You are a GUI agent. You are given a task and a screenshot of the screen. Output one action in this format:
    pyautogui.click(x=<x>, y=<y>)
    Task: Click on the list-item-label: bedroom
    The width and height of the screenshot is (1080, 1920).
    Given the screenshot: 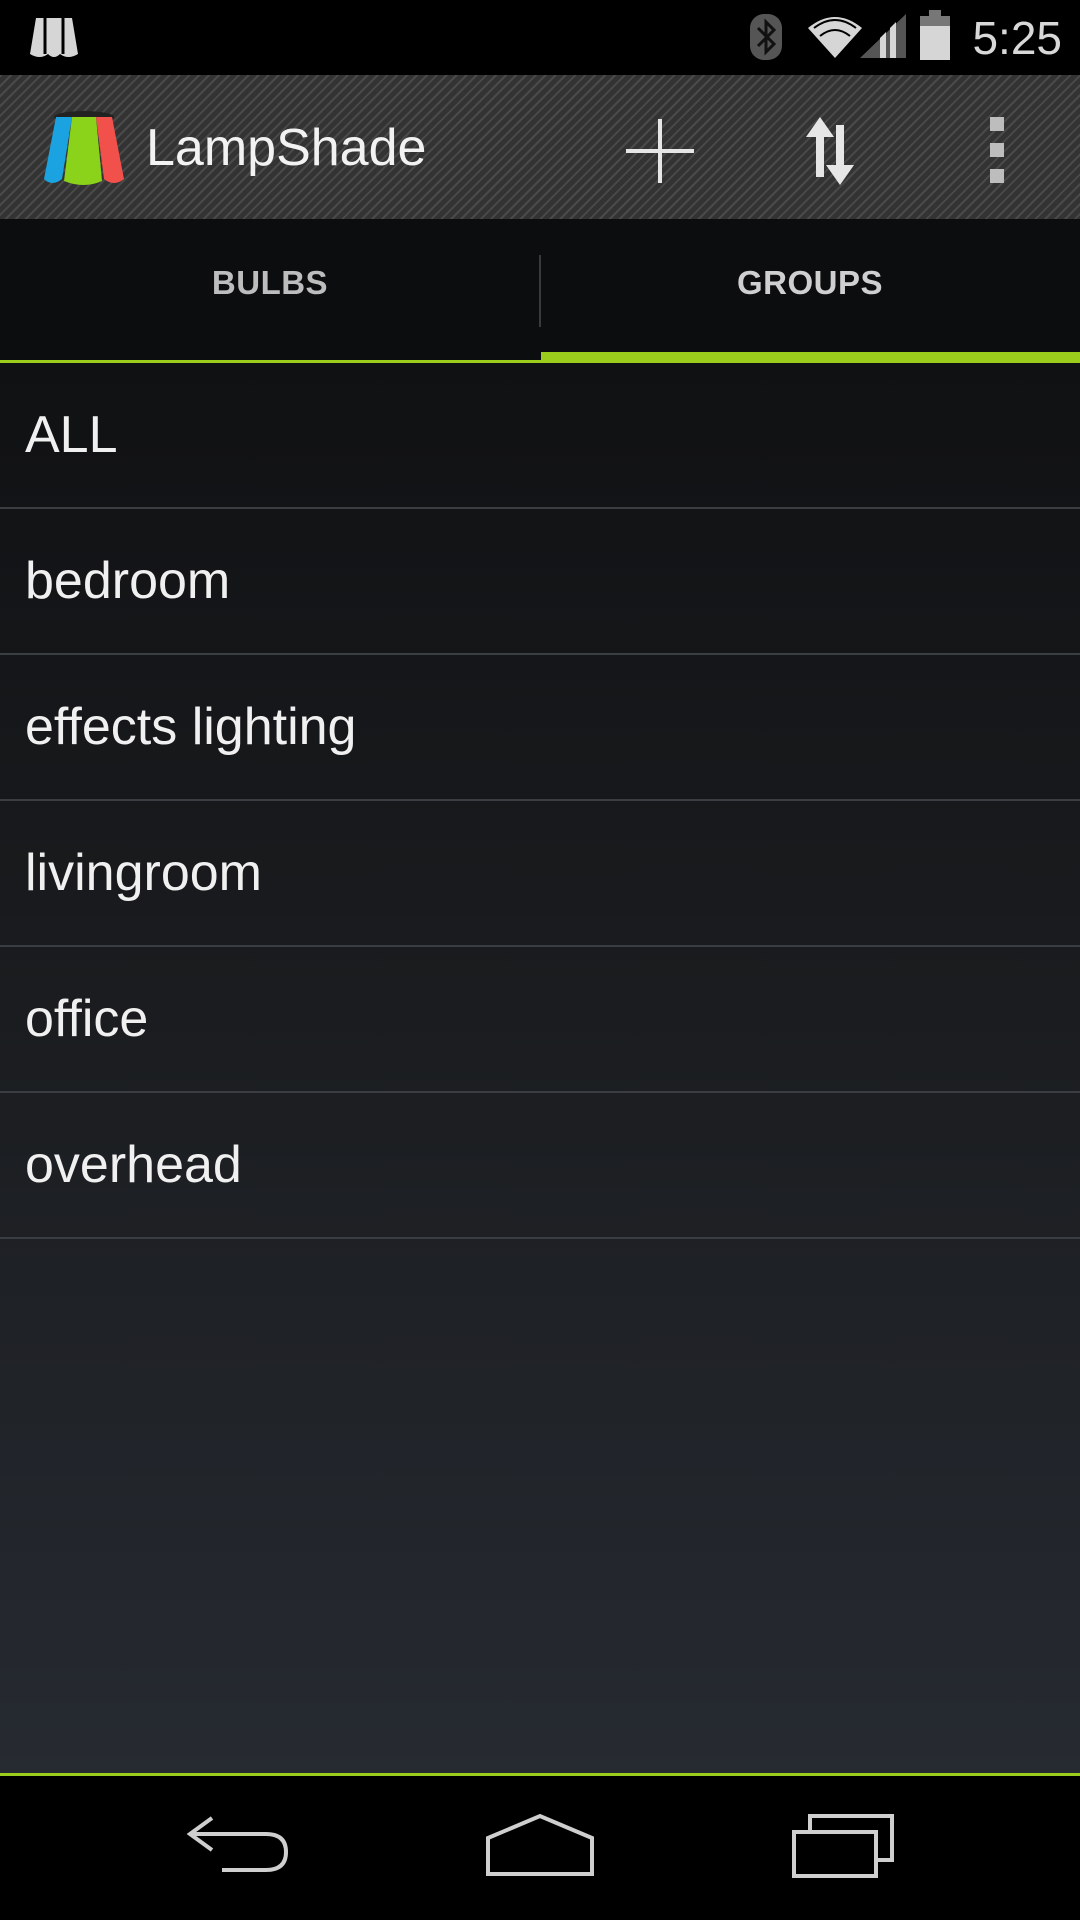 What is the action you would take?
    pyautogui.click(x=128, y=581)
    